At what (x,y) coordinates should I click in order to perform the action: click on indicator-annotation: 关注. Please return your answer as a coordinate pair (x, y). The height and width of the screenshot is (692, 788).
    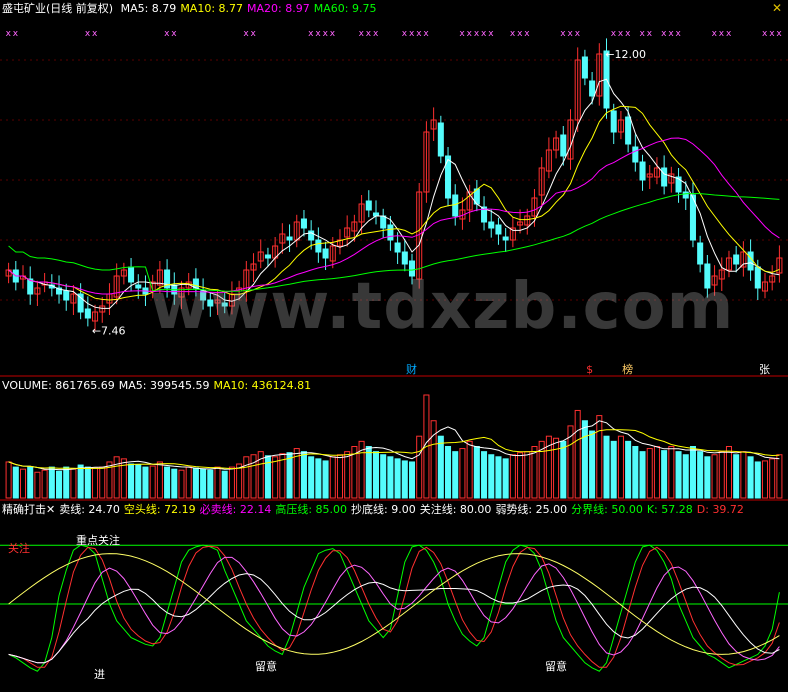
    Looking at the image, I should click on (19, 548).